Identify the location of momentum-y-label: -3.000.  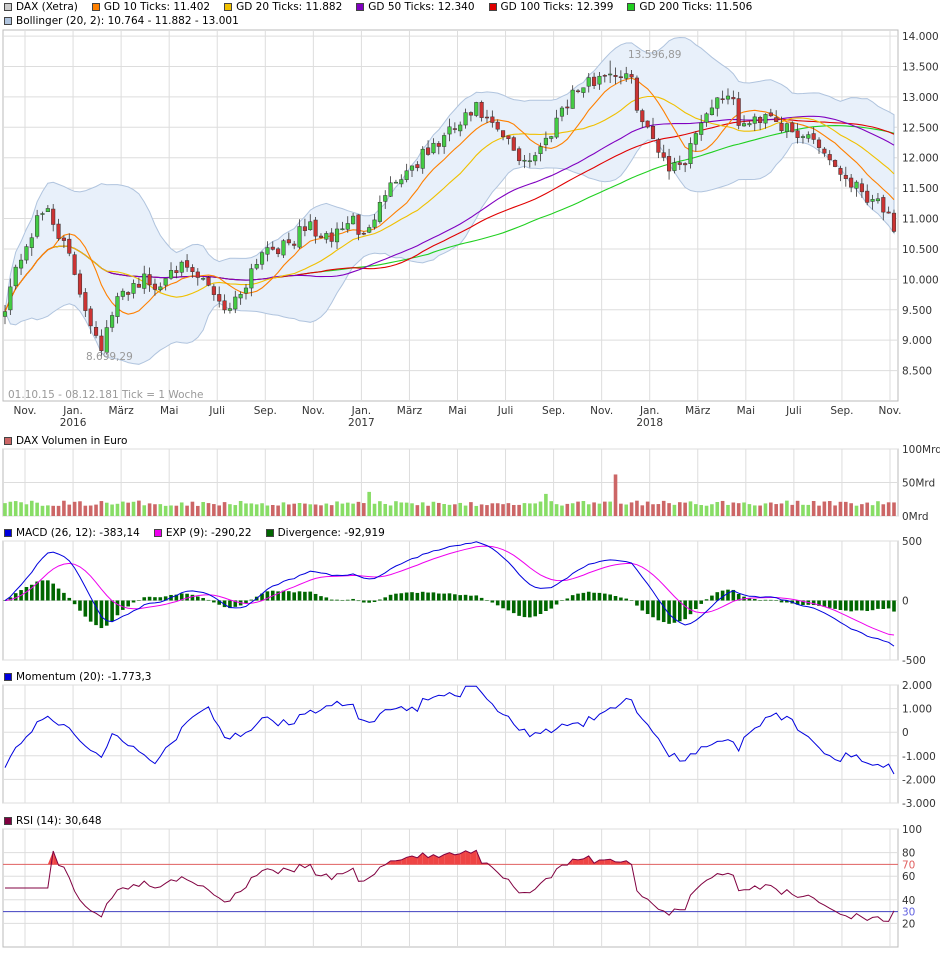
(919, 804).